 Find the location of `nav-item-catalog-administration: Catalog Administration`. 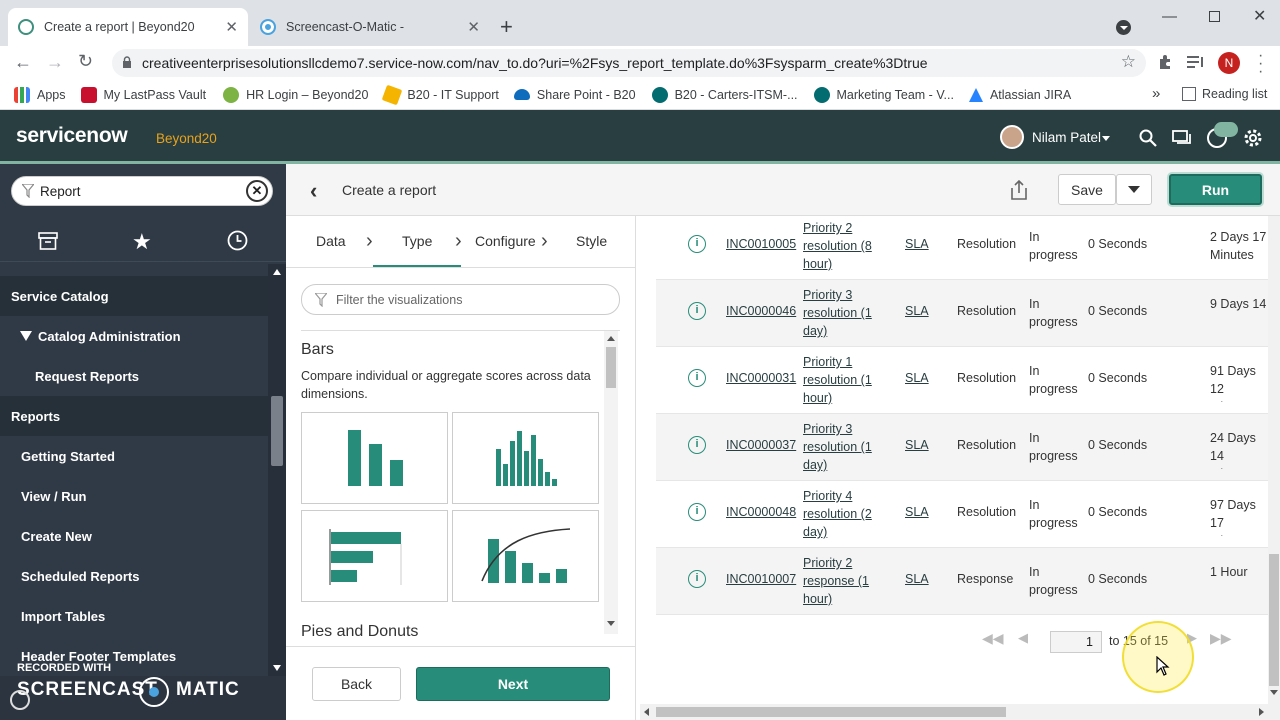

nav-item-catalog-administration: Catalog Administration is located at coordinates (134, 336).